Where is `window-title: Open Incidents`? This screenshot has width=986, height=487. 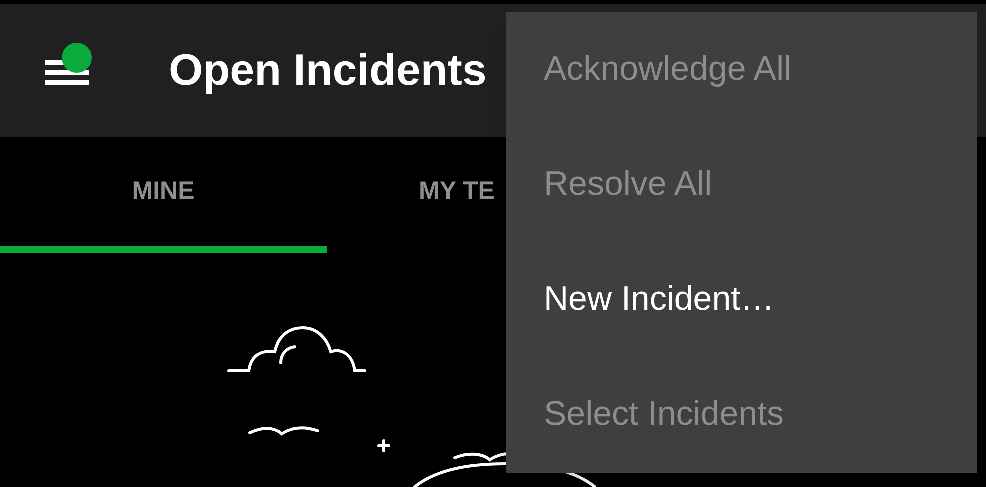 window-title: Open Incidents is located at coordinates (328, 70).